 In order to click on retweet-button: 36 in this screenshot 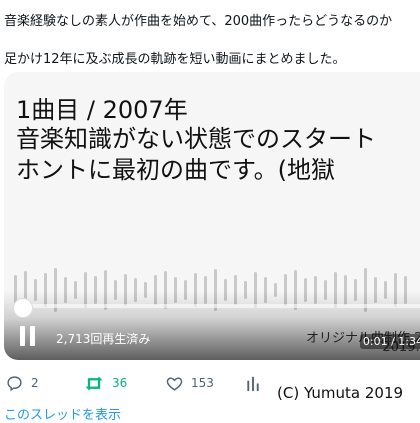, I will do `click(105, 383)`.